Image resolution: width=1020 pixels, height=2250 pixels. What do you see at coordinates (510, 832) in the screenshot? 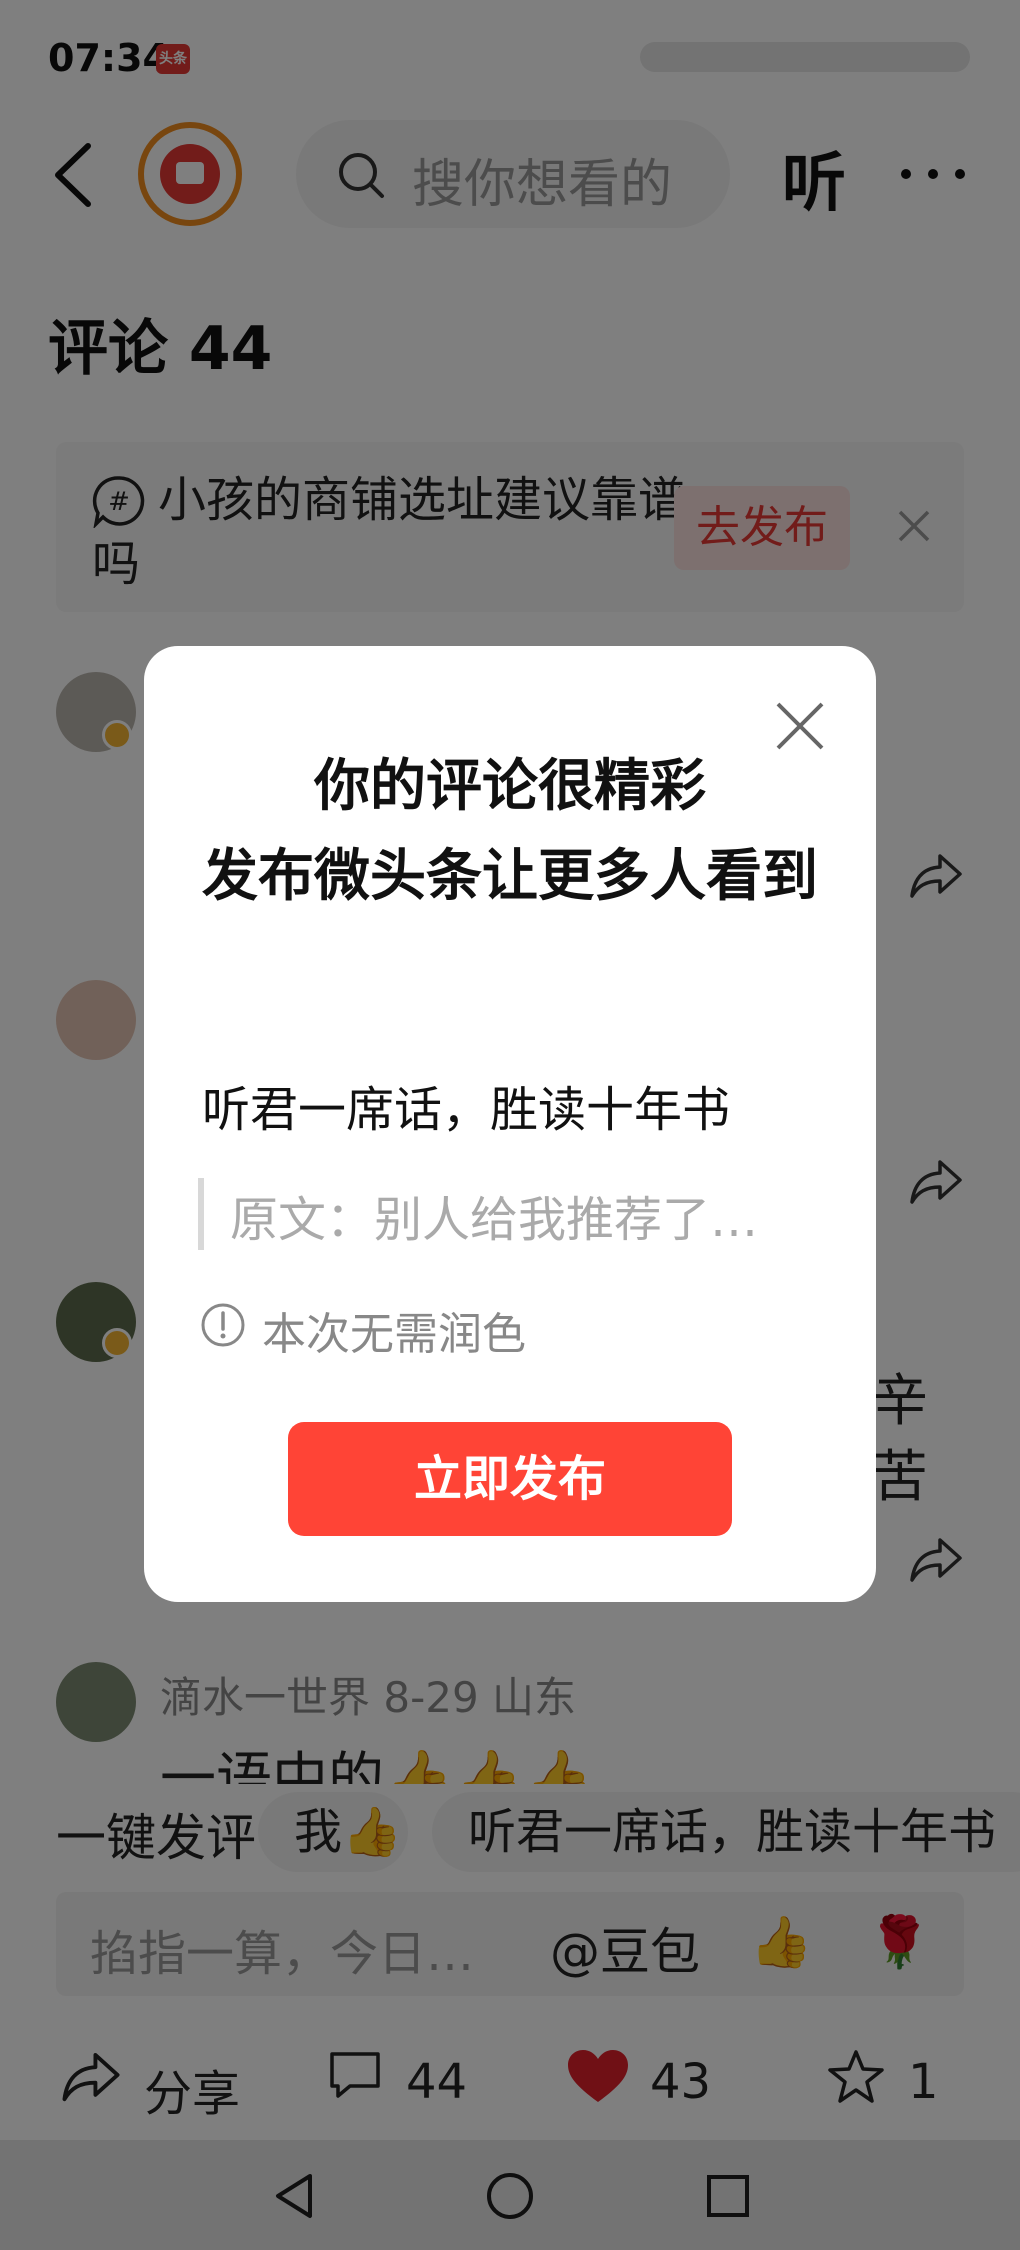
I see `dialog-title: 你的评论很精彩 发布微头条让更多人看到` at bounding box center [510, 832].